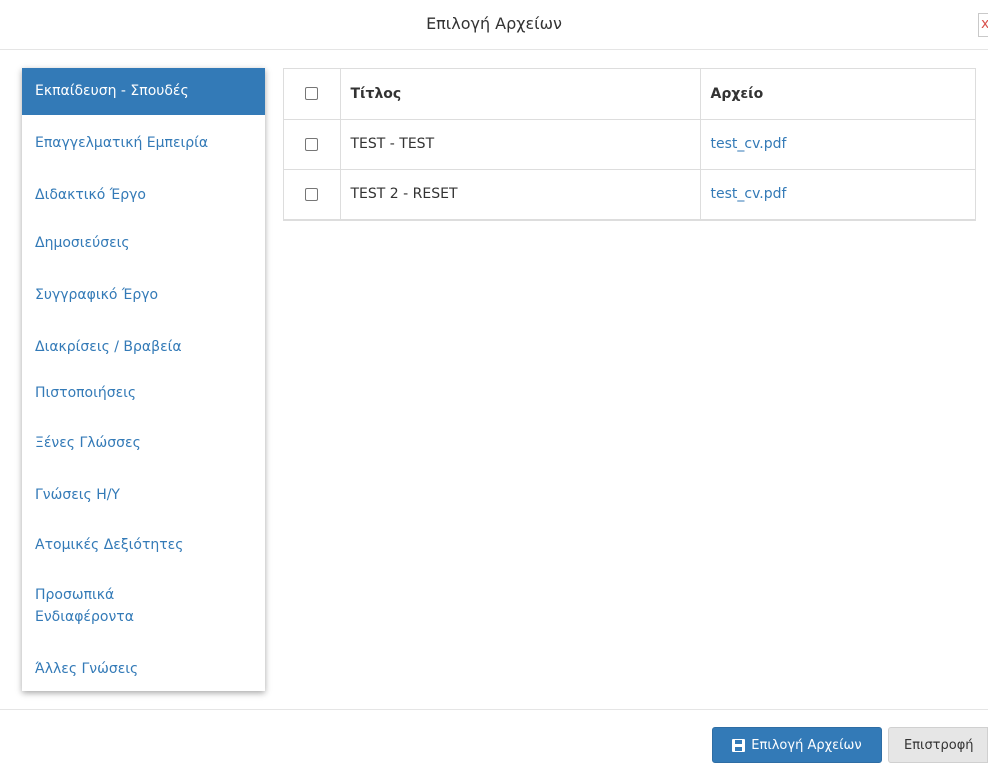  I want to click on modal-title: Επιλογή Αρχείων, so click(494, 23).